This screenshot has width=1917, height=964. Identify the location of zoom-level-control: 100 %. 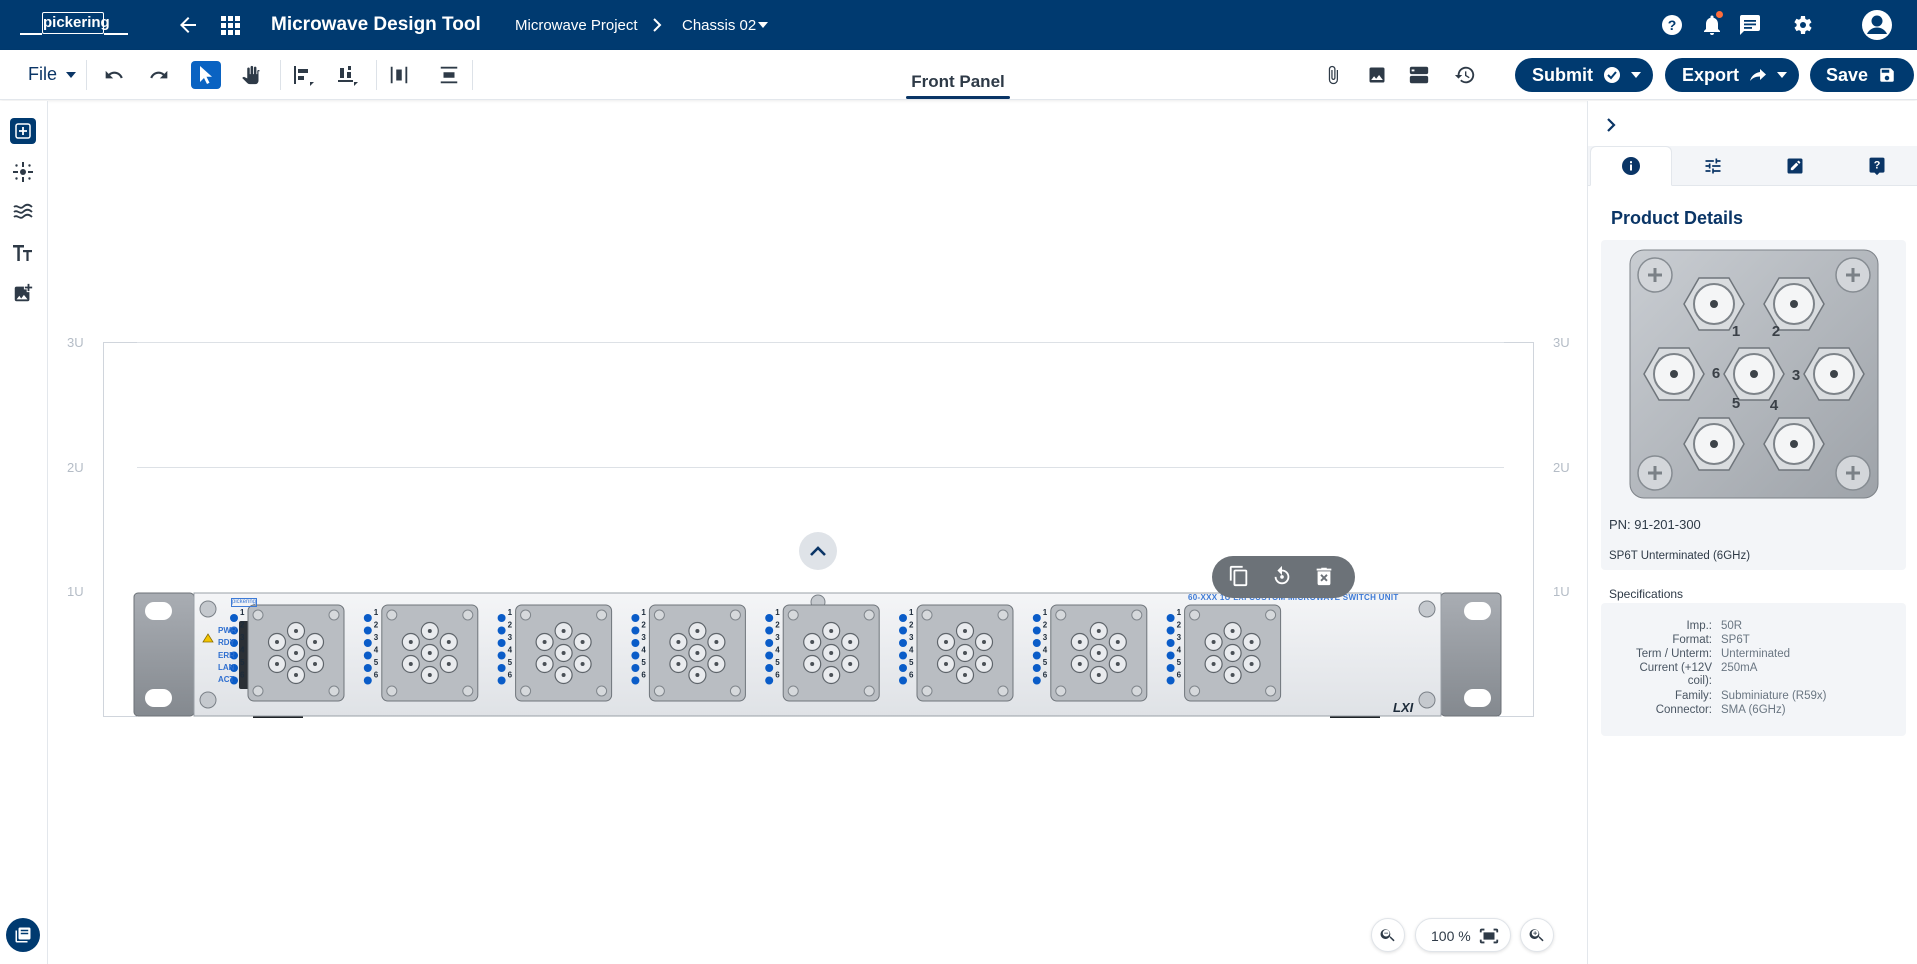
(1463, 935).